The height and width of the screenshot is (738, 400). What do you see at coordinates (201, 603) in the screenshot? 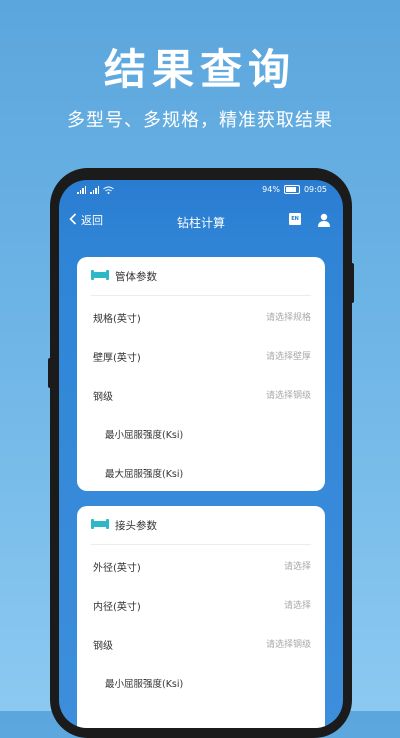
I see `param-row-id: 内径(英寸) 请选择` at bounding box center [201, 603].